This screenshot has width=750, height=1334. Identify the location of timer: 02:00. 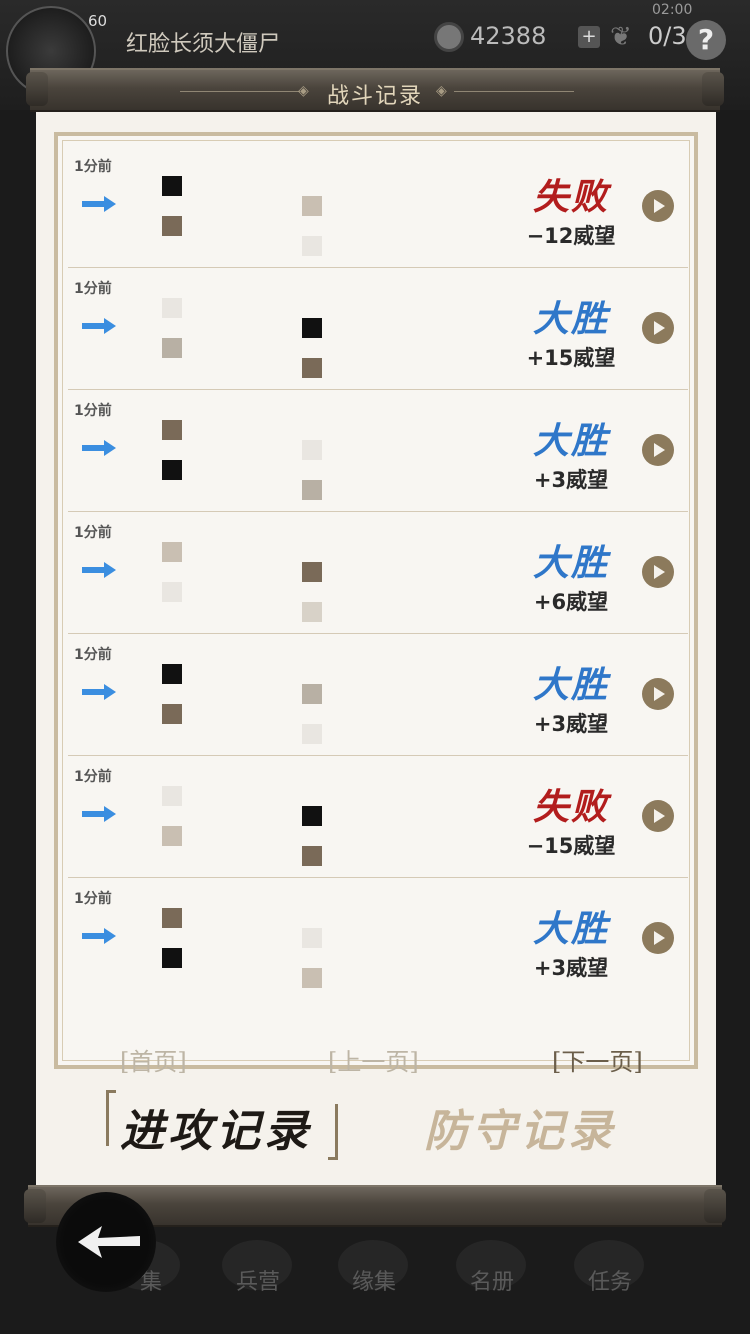
(672, 10).